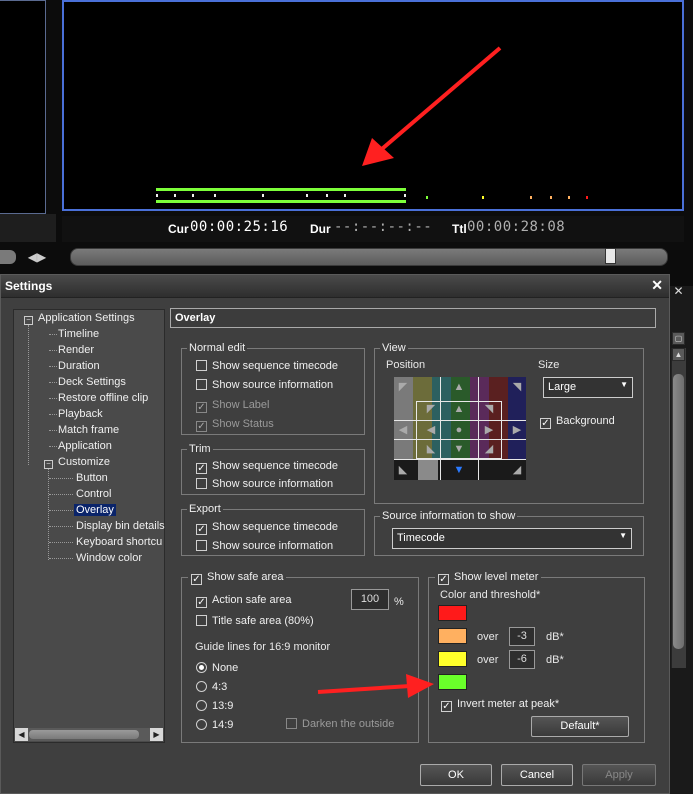 The image size is (693, 794). What do you see at coordinates (678, 354) in the screenshot?
I see `scroll-up-icon: ▲` at bounding box center [678, 354].